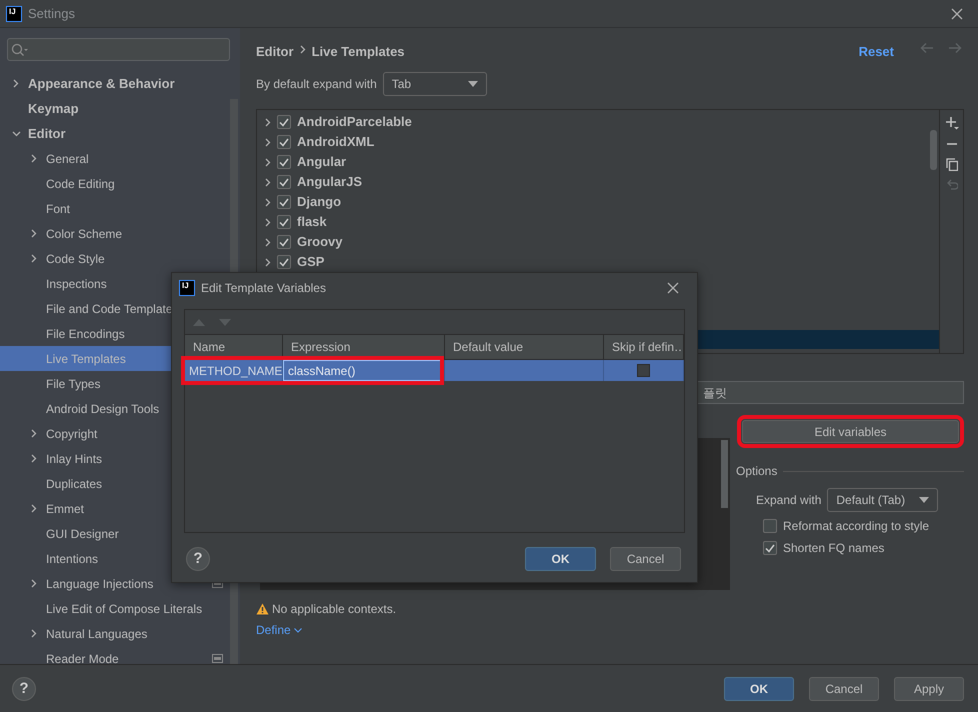  What do you see at coordinates (120, 183) in the screenshot?
I see `tree-item: Code Editing` at bounding box center [120, 183].